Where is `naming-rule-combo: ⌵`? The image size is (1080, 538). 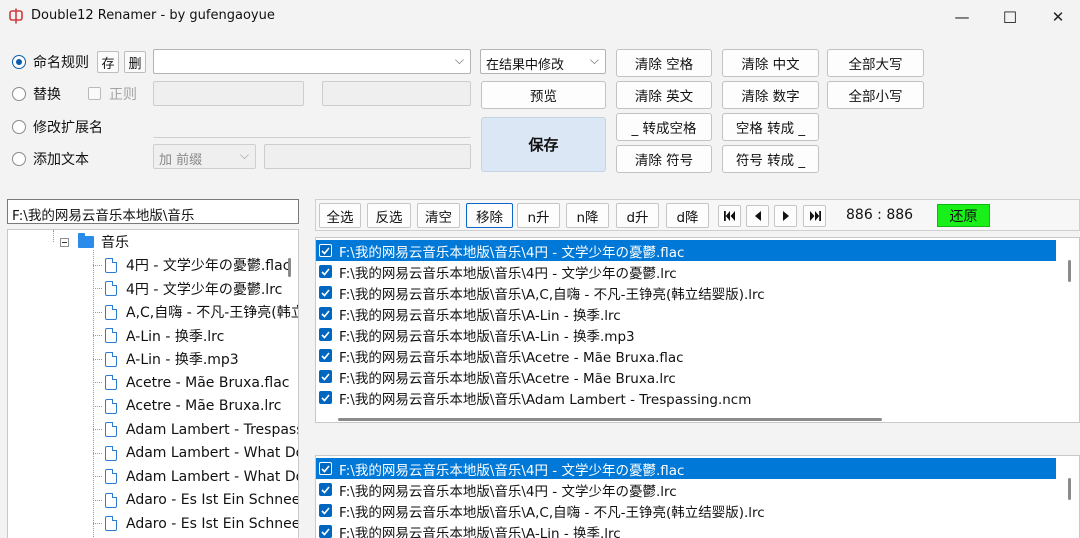 naming-rule-combo: ⌵ is located at coordinates (312, 61).